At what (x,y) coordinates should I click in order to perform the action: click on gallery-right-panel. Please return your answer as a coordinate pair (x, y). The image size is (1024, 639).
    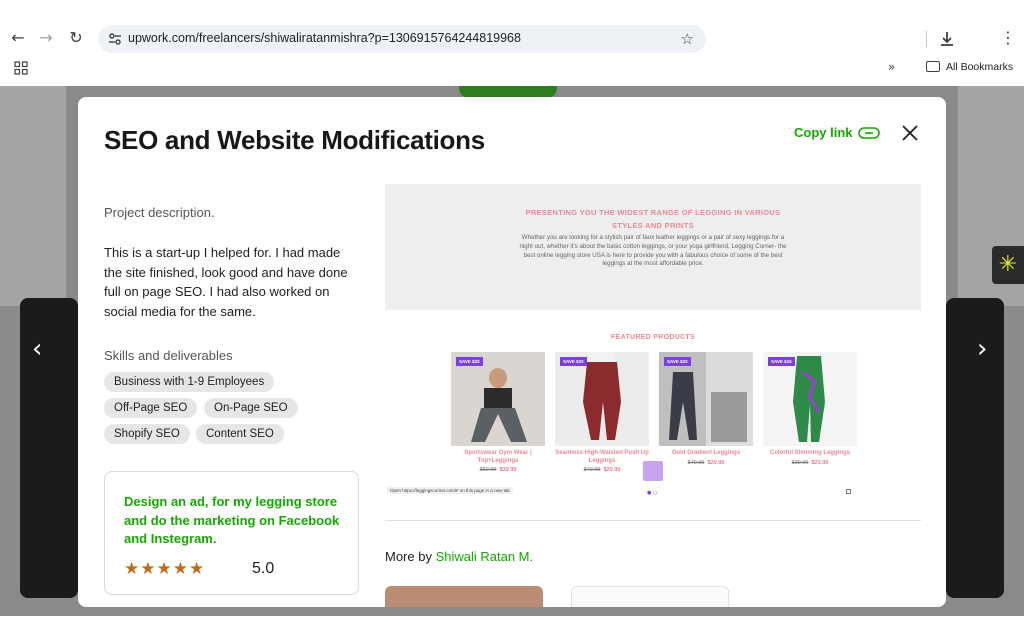
    Looking at the image, I should click on (975, 448).